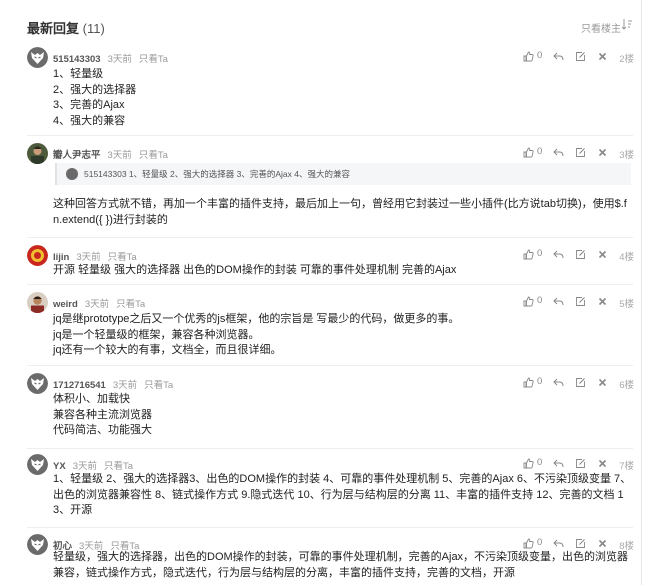  What do you see at coordinates (95, 89) in the screenshot?
I see `reply-content-line: 2、强大的选择器` at bounding box center [95, 89].